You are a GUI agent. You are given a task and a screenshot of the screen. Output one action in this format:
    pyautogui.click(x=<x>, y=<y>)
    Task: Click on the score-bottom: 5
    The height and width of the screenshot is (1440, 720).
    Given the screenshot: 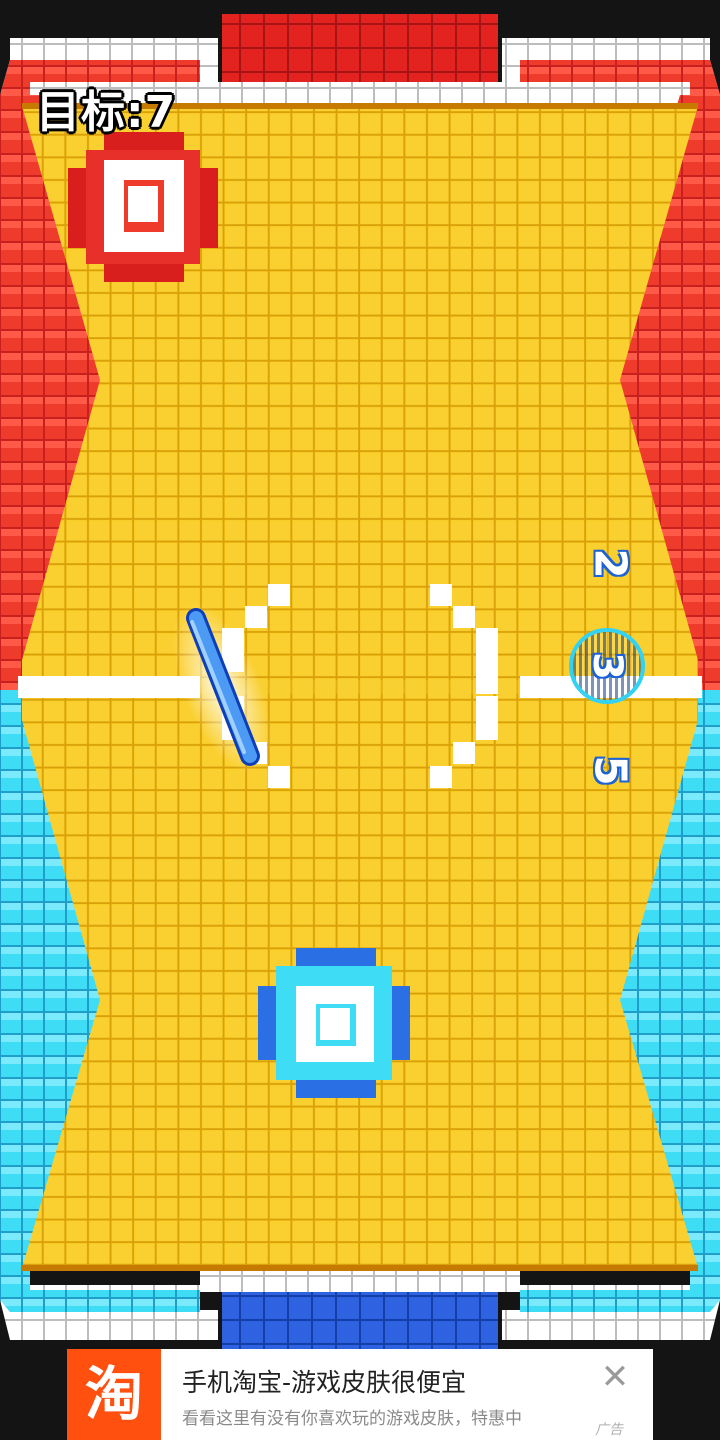 What is the action you would take?
    pyautogui.click(x=610, y=770)
    